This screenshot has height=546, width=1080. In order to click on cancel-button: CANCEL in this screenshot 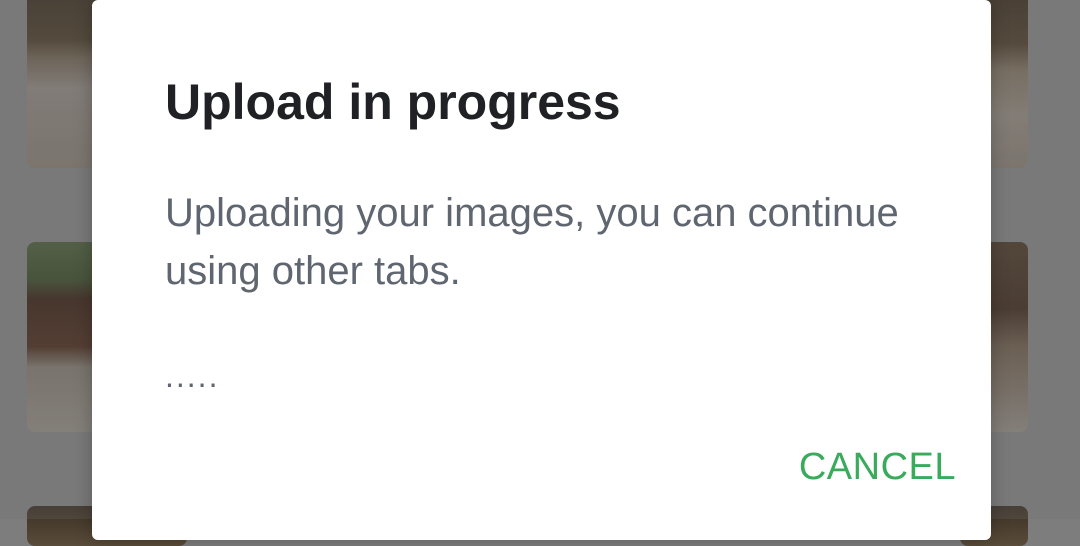, I will do `click(874, 467)`.